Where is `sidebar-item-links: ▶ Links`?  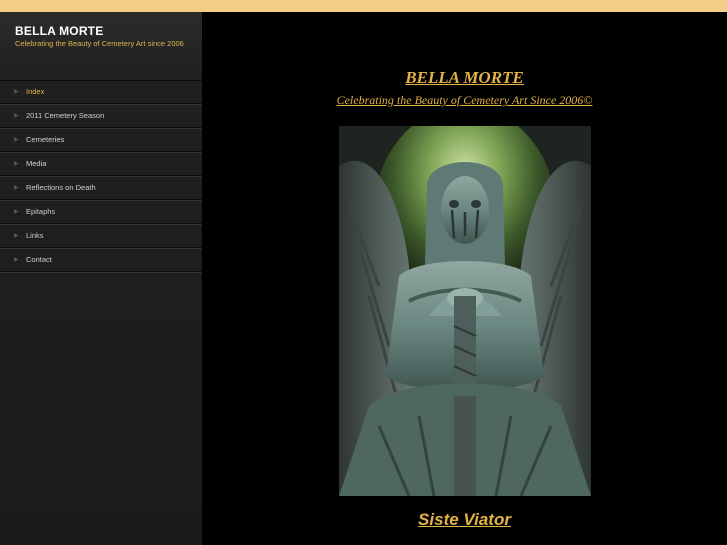
sidebar-item-links: ▶ Links is located at coordinates (101, 236).